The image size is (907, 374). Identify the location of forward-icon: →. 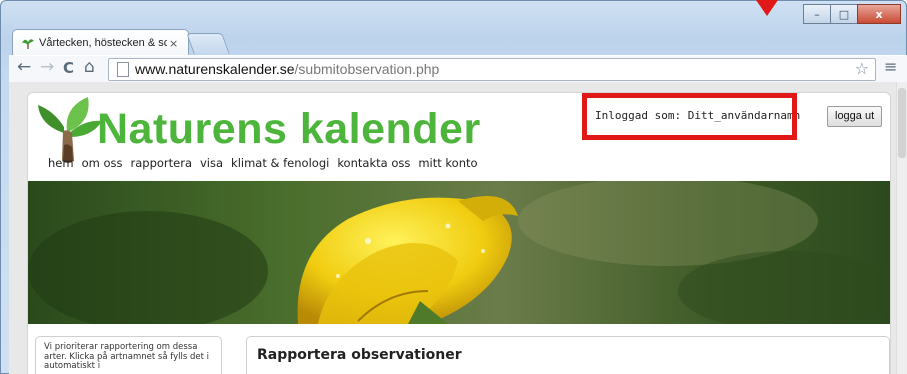
(47, 67).